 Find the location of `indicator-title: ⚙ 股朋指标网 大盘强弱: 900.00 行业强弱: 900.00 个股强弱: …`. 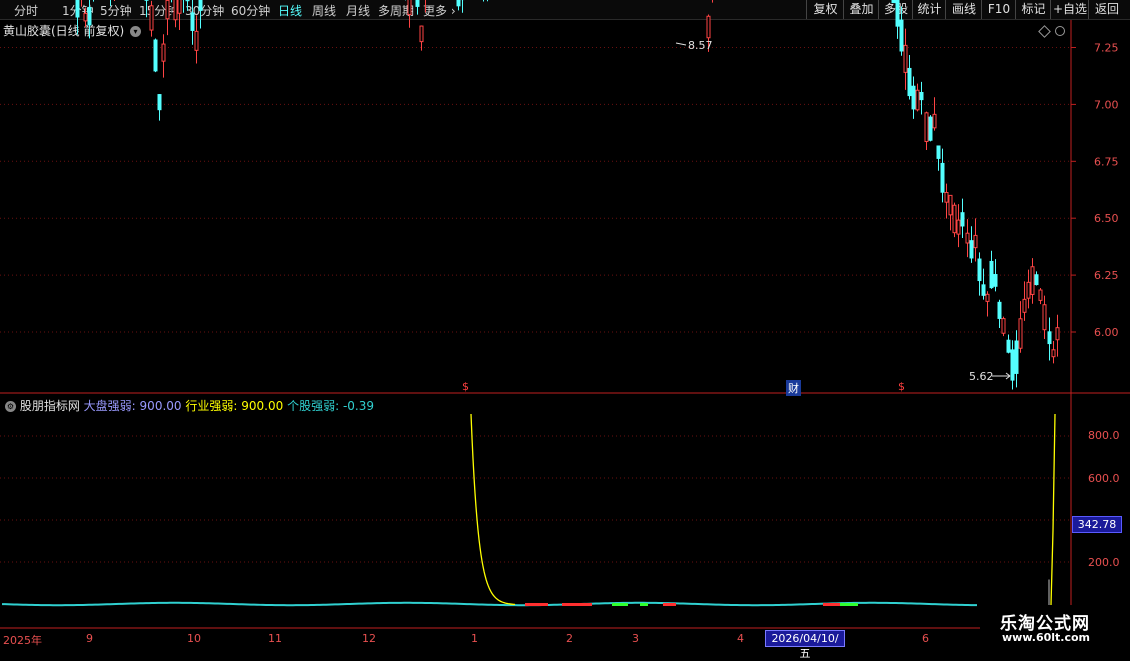

indicator-title: ⚙ 股朋指标网 大盘强弱: 900.00 行业强弱: 900.00 个股强弱: … is located at coordinates (188, 405).